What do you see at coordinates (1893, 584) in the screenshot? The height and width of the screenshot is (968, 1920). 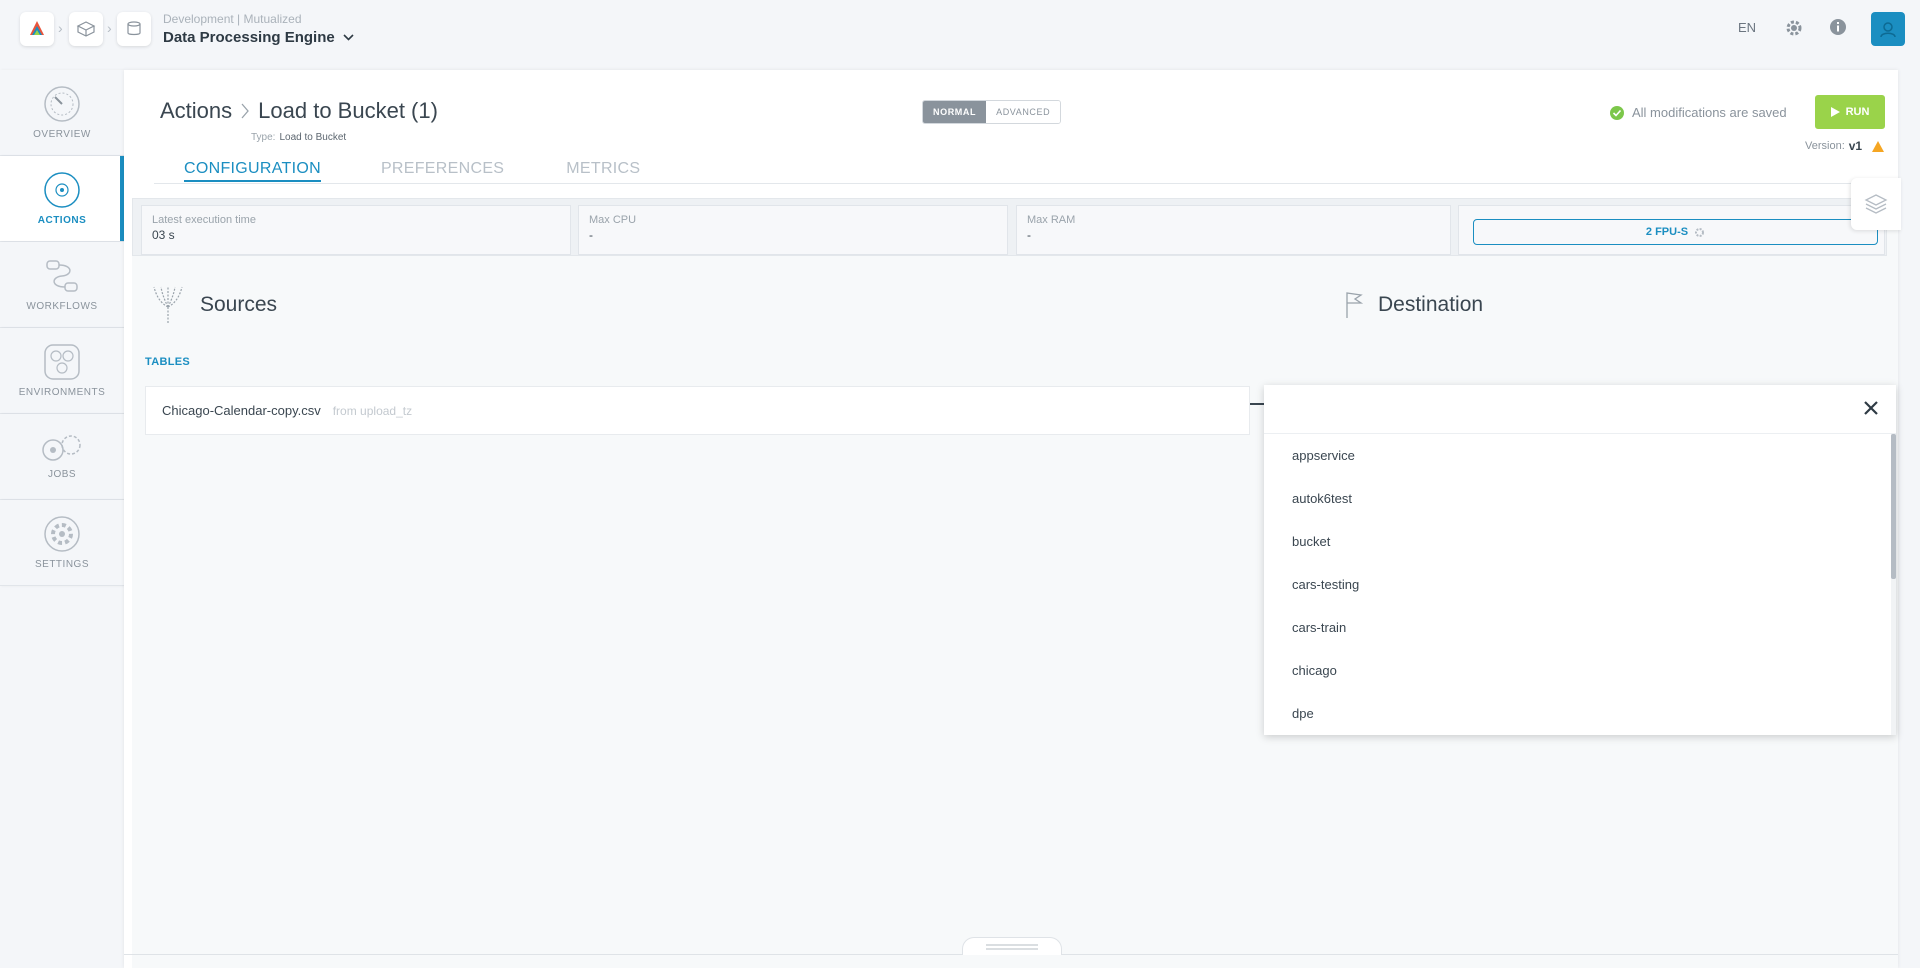 I see `dropdown-scrollbar` at bounding box center [1893, 584].